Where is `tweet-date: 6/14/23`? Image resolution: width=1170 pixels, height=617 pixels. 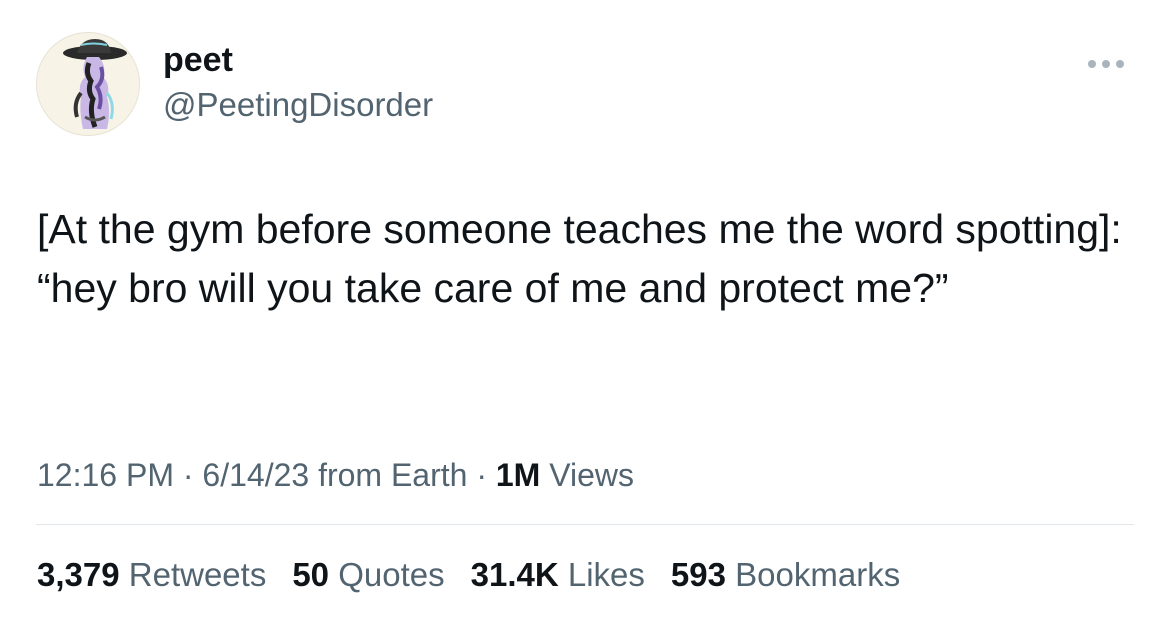
tweet-date: 6/14/23 is located at coordinates (255, 475).